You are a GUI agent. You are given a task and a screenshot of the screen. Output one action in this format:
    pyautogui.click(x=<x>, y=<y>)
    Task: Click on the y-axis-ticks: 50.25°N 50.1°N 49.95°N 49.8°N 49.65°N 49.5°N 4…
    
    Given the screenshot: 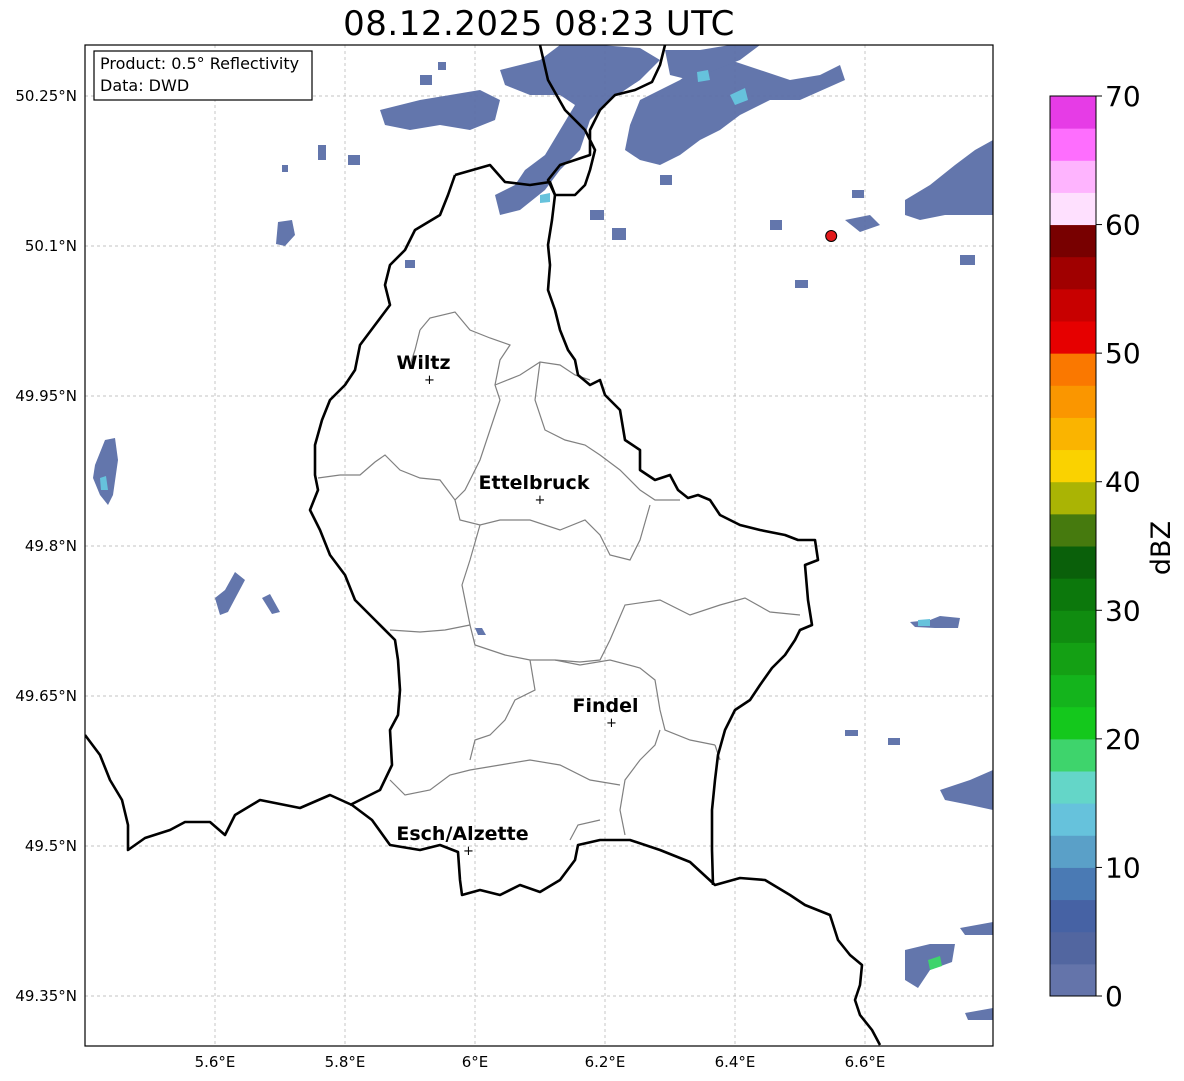 What is the action you would take?
    pyautogui.click(x=46, y=546)
    